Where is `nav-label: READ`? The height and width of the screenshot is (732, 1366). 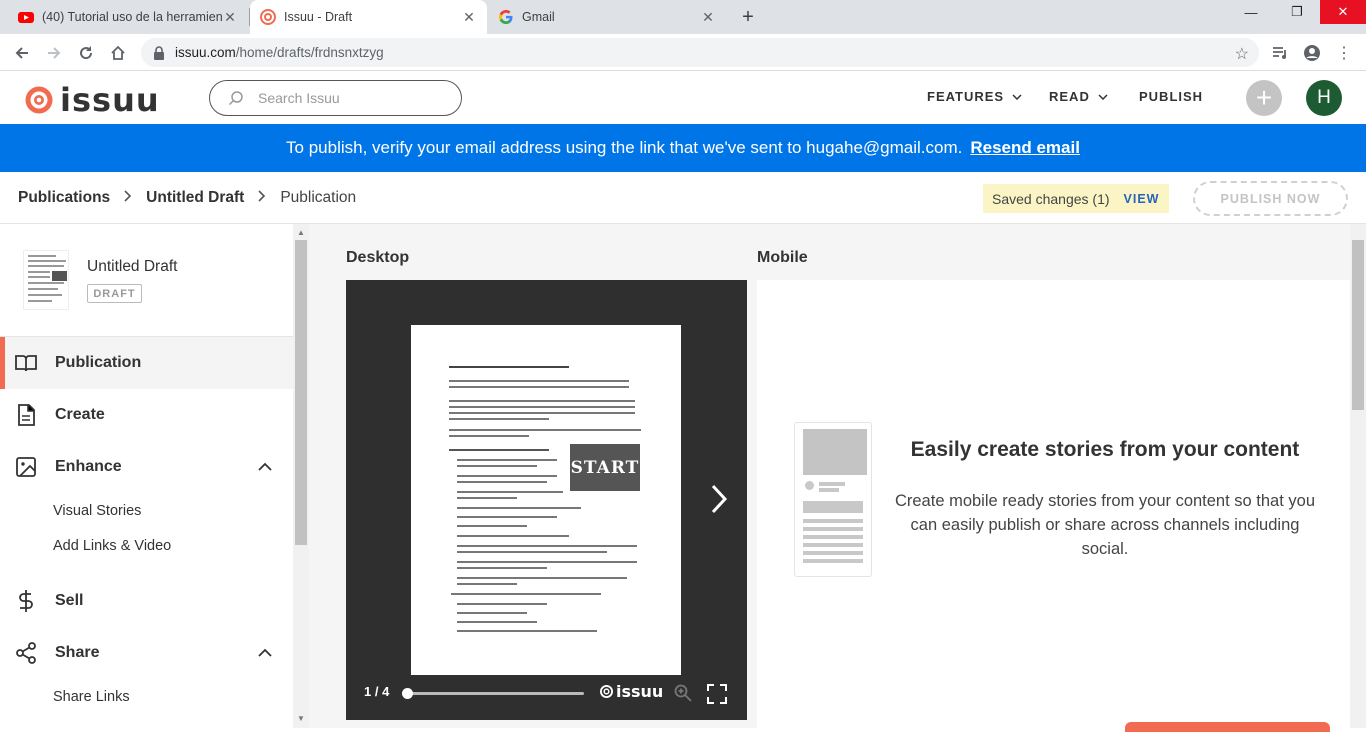 nav-label: READ is located at coordinates (1069, 96).